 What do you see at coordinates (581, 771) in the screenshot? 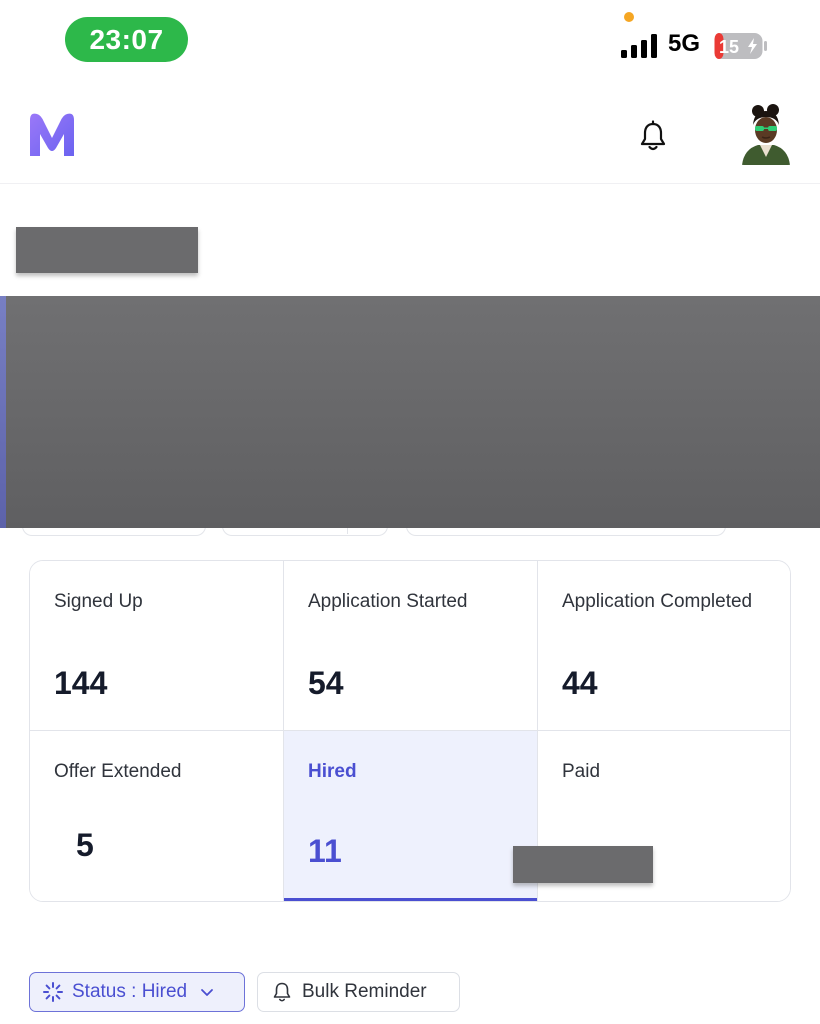
I see `stat-label: Paid` at bounding box center [581, 771].